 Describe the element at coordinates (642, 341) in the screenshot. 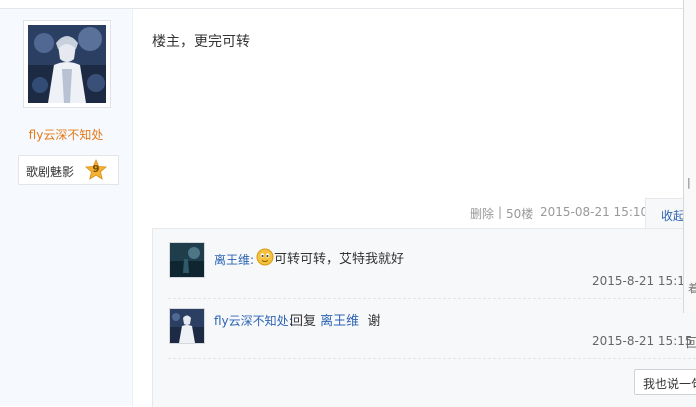

I see `reply-time: 2015-8-21 15:15` at that location.